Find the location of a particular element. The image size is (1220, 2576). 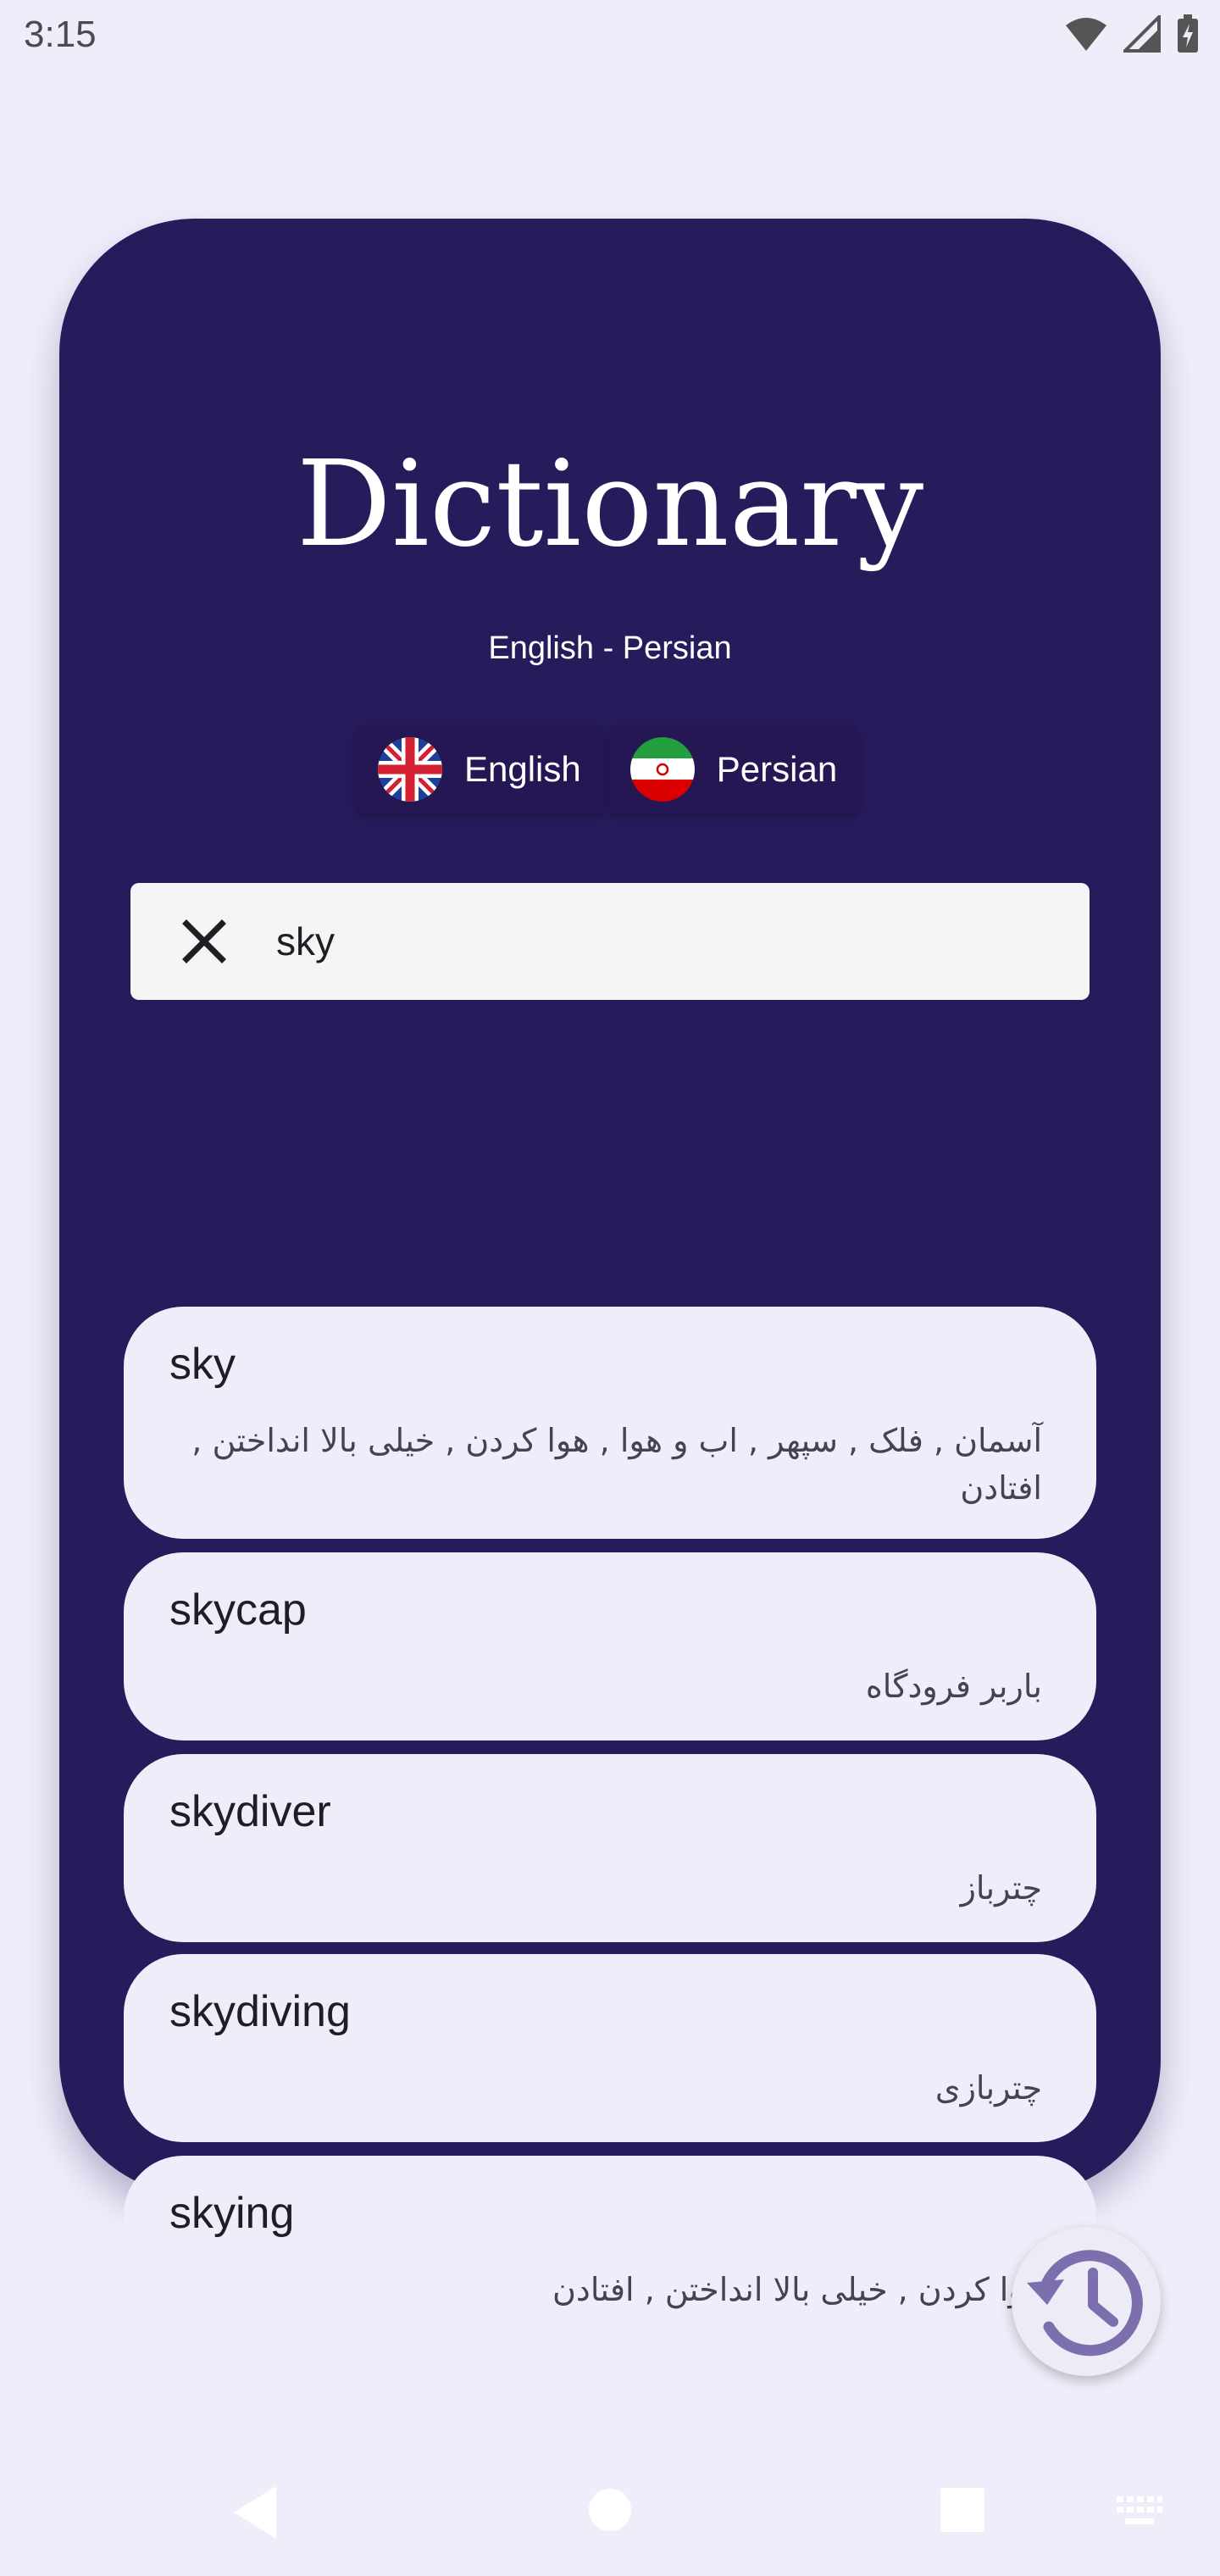

result-word: skydiver is located at coordinates (250, 1812).